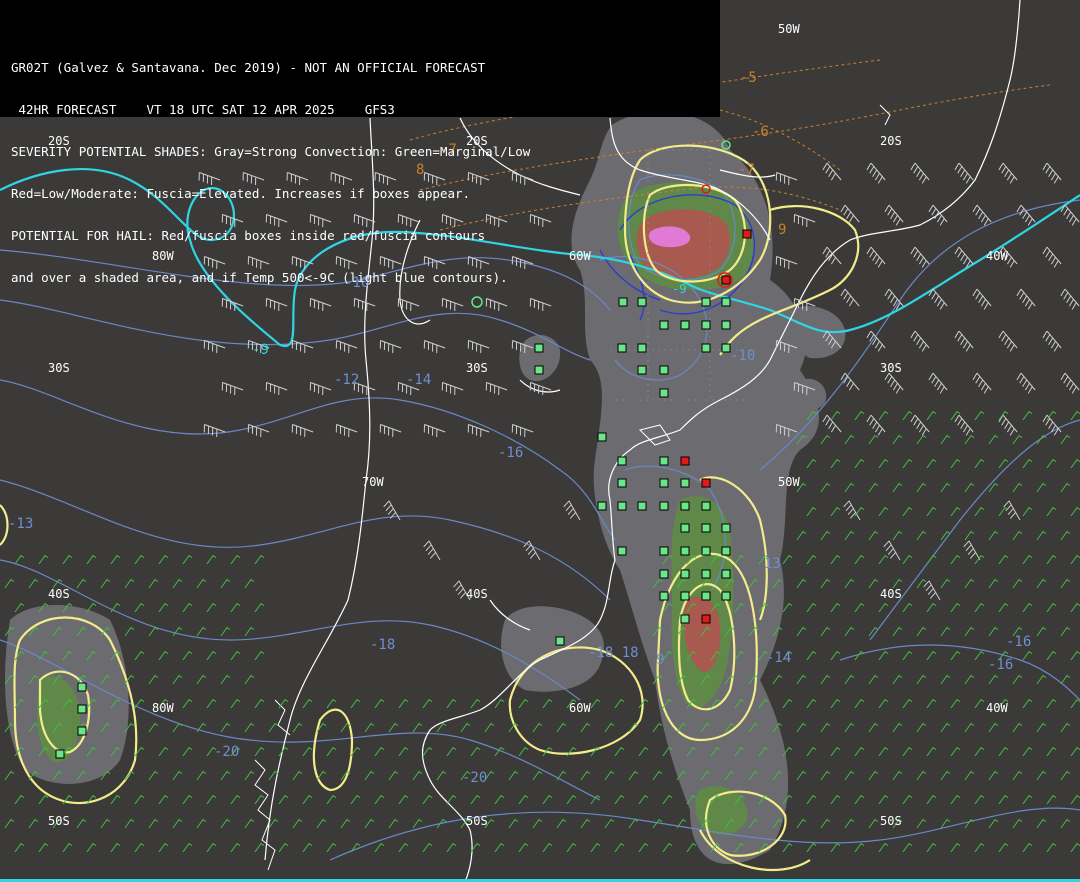 Image resolution: width=1080 pixels, height=882 pixels. I want to click on lat-label: 50S, so click(891, 821).